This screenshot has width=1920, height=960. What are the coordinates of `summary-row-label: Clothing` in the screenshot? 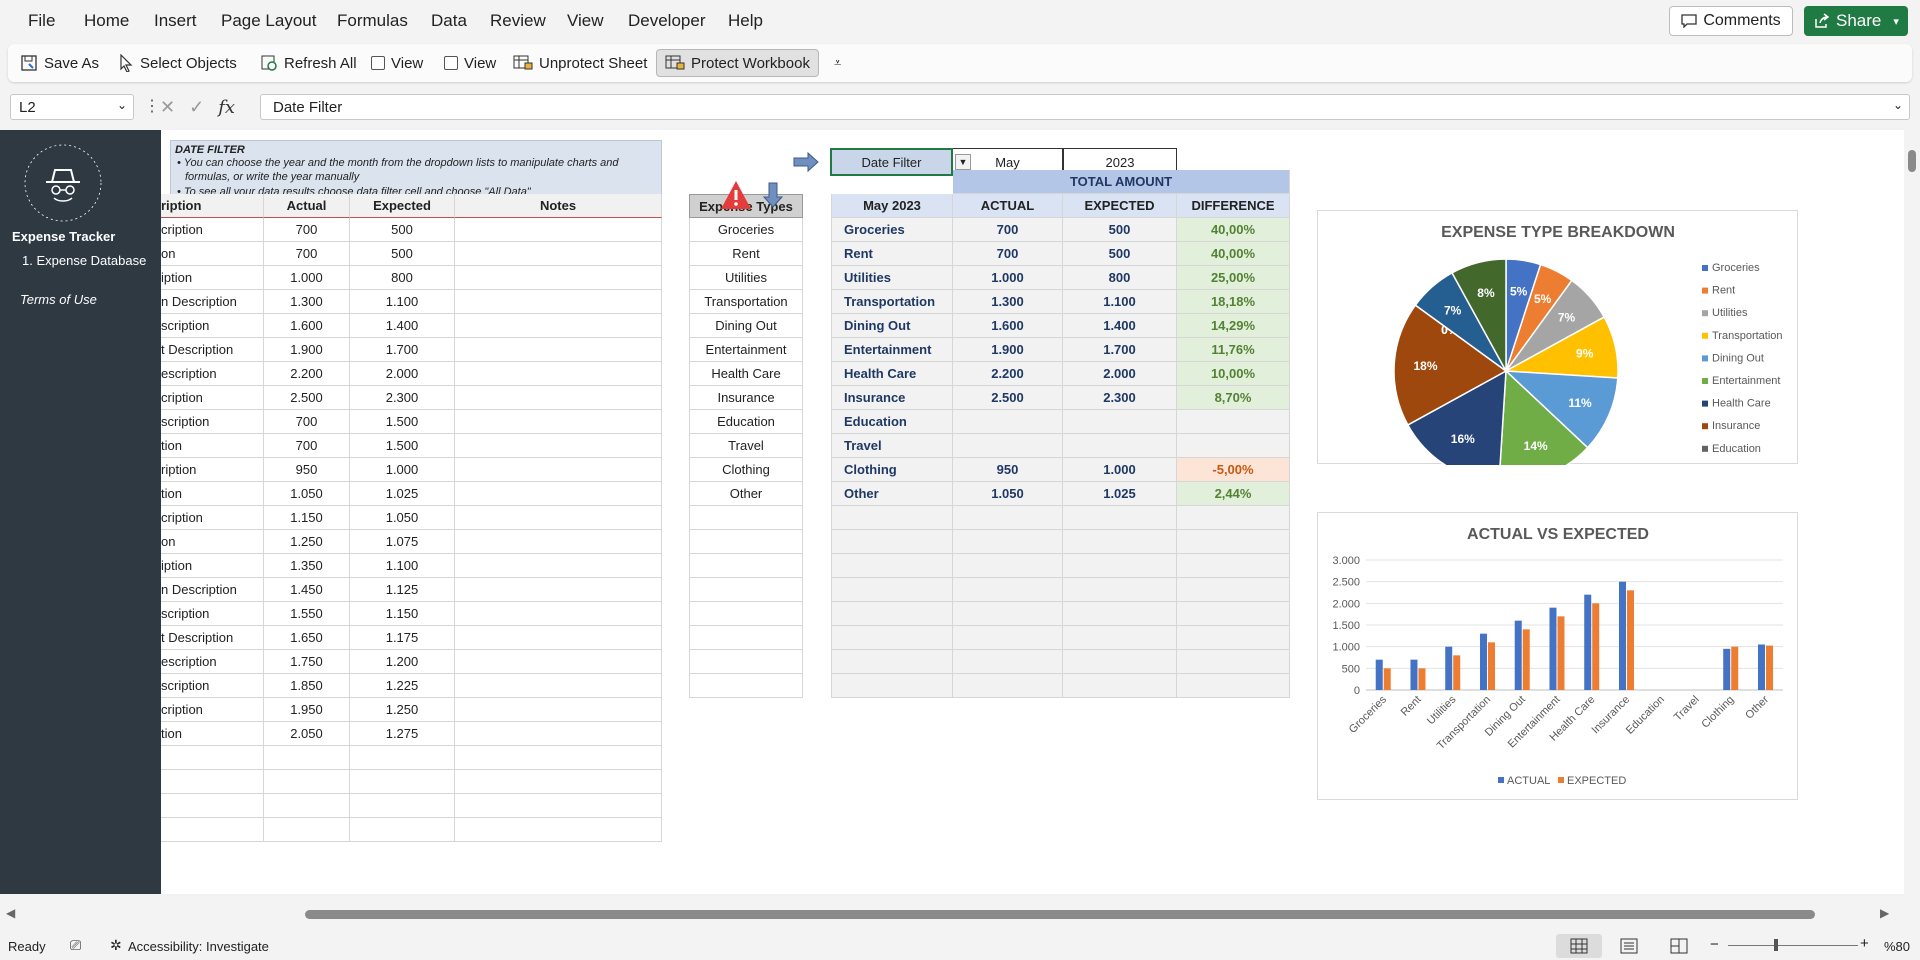 It's located at (892, 470).